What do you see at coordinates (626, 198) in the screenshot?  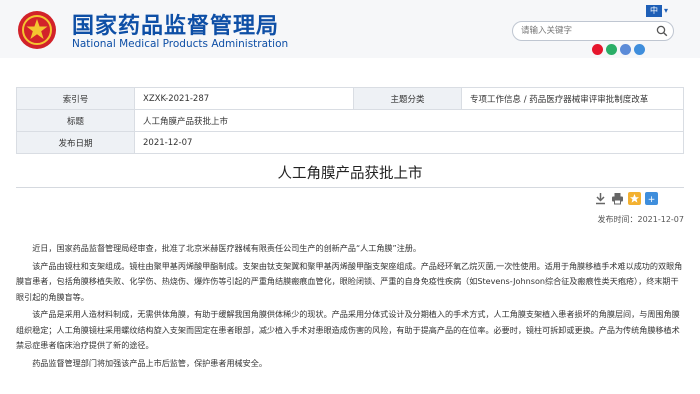 I see `article-tools: +` at bounding box center [626, 198].